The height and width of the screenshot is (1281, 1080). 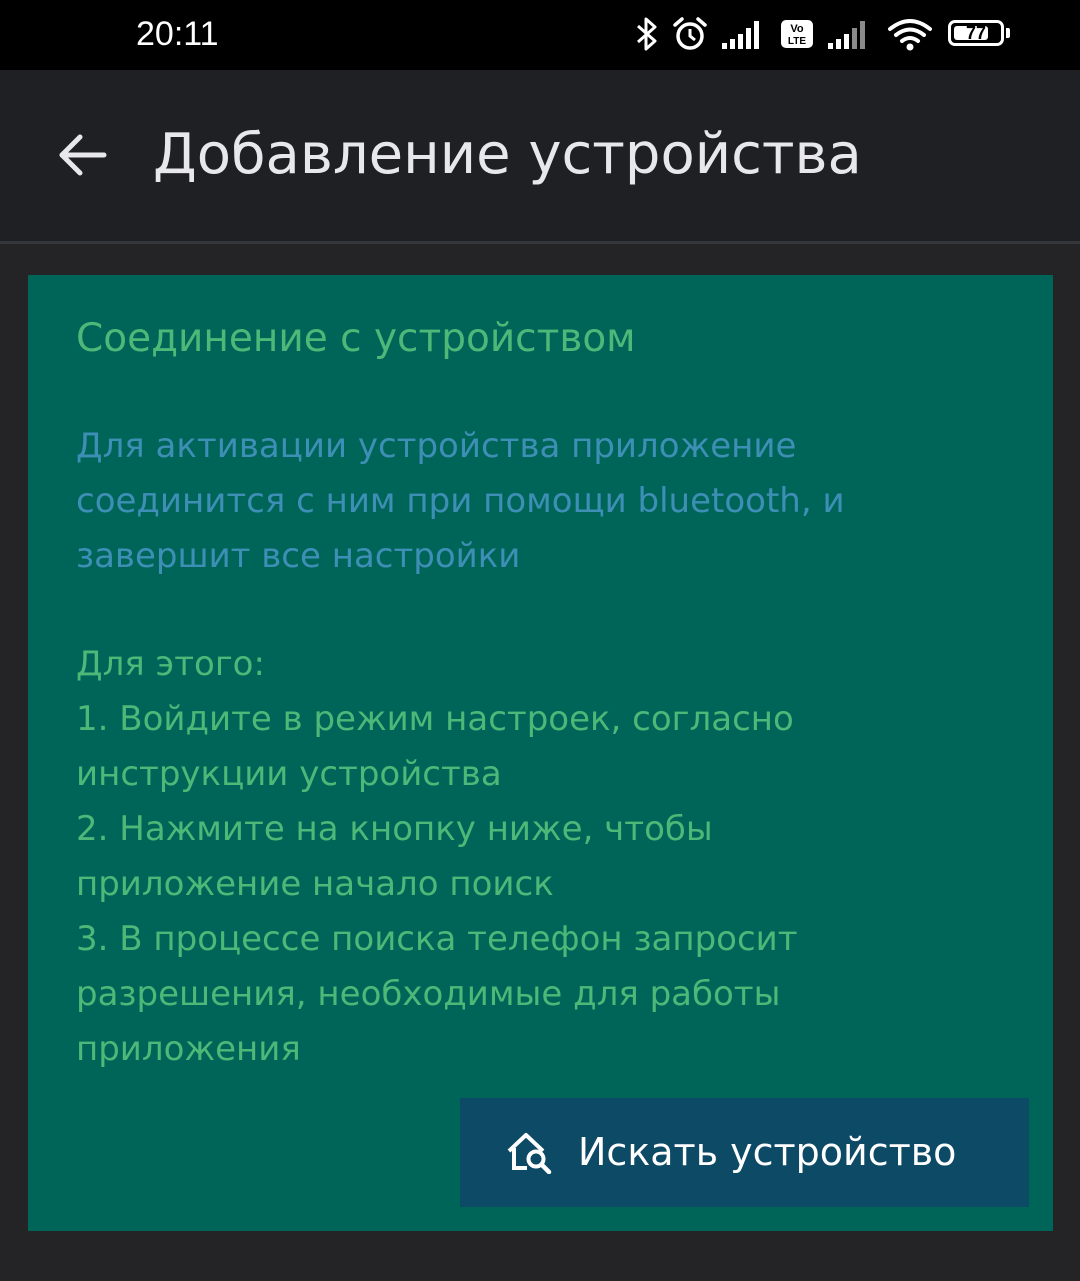 I want to click on volte-icon: Vo LTE, so click(x=797, y=34).